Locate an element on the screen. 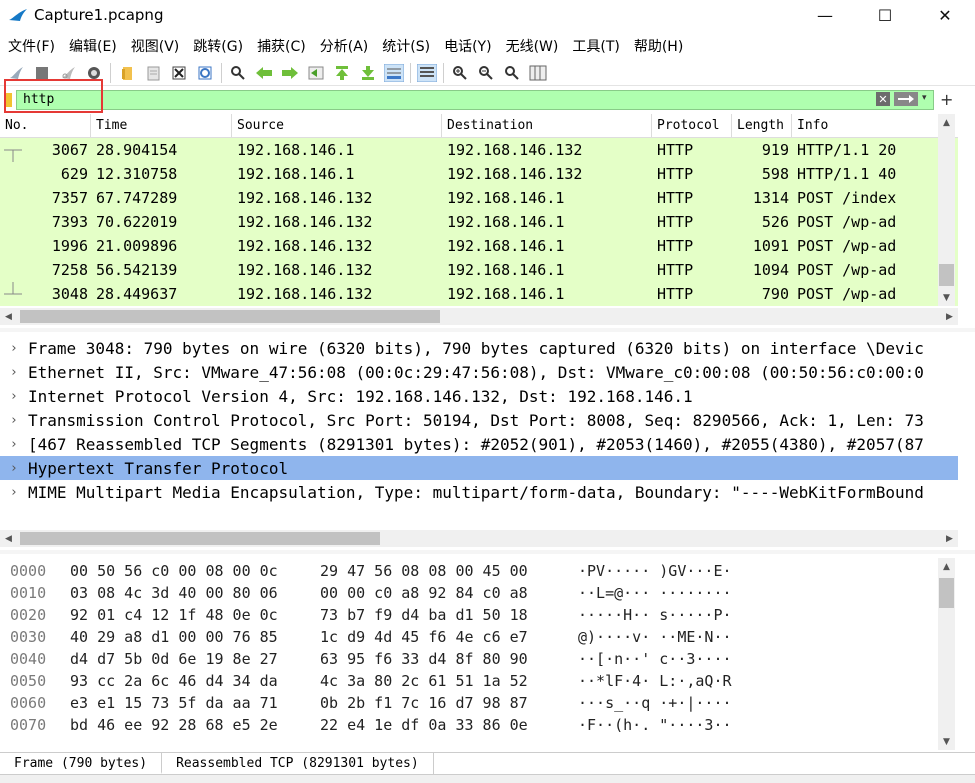  menu-capture: 捕获(C) is located at coordinates (281, 46).